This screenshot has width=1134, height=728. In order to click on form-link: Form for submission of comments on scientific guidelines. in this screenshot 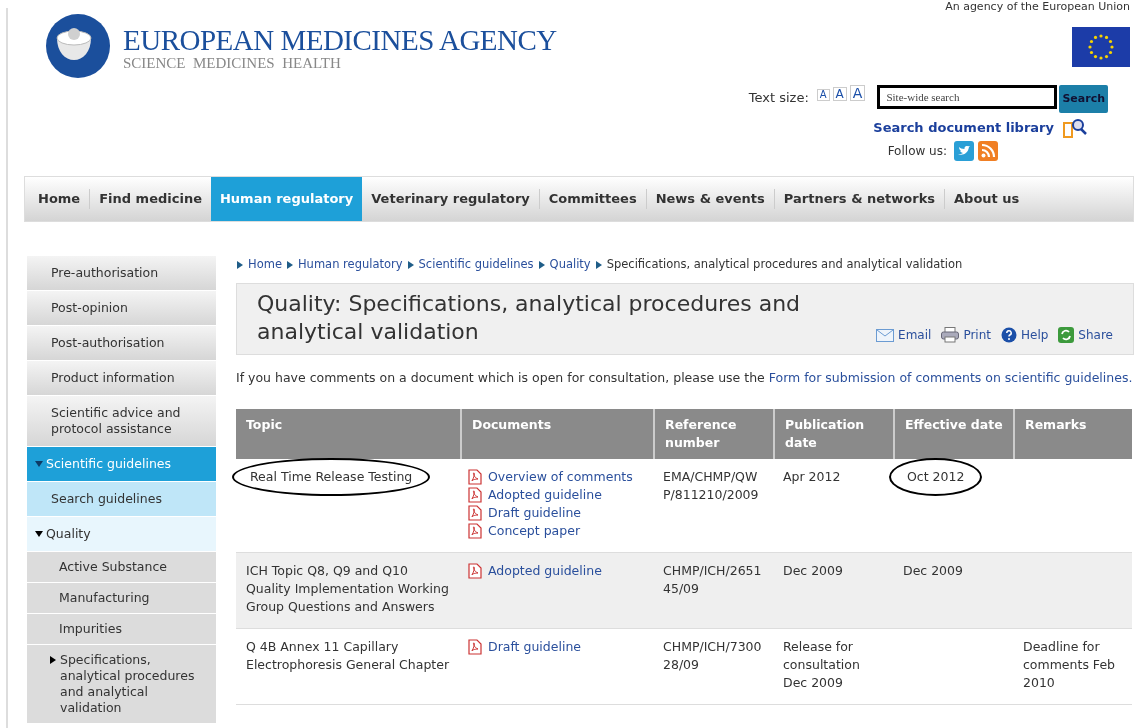, I will do `click(950, 378)`.